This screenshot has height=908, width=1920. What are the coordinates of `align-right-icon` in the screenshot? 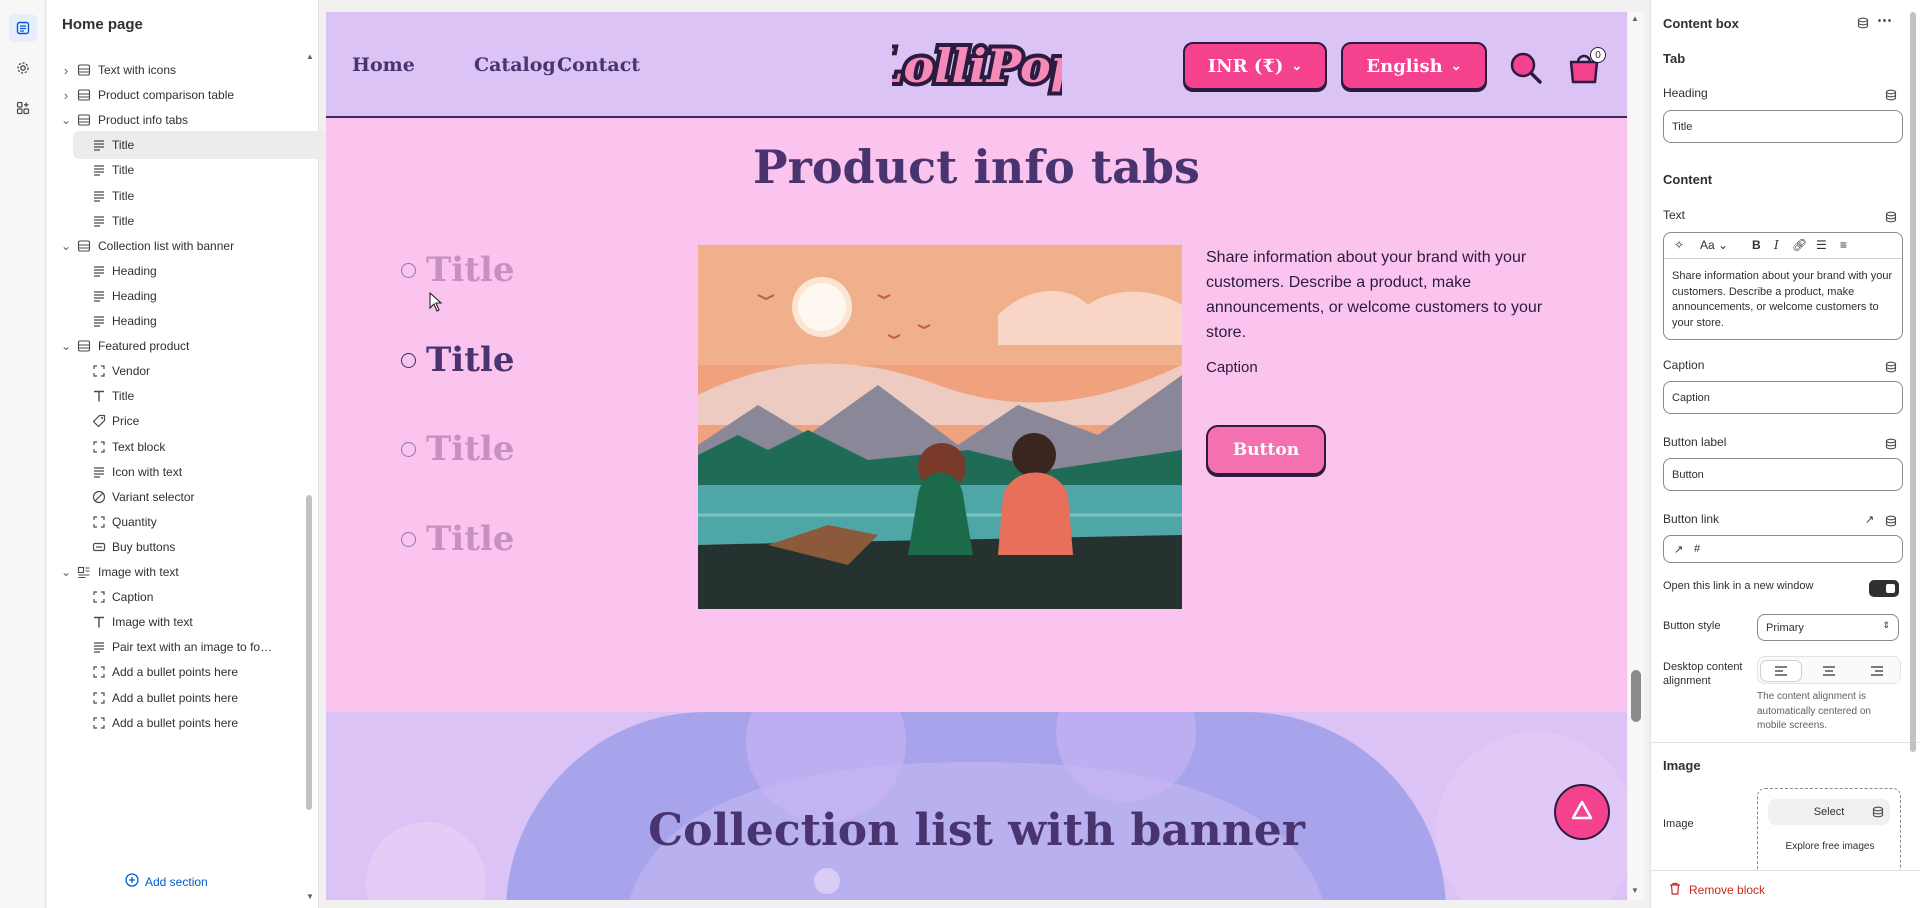 It's located at (1877, 671).